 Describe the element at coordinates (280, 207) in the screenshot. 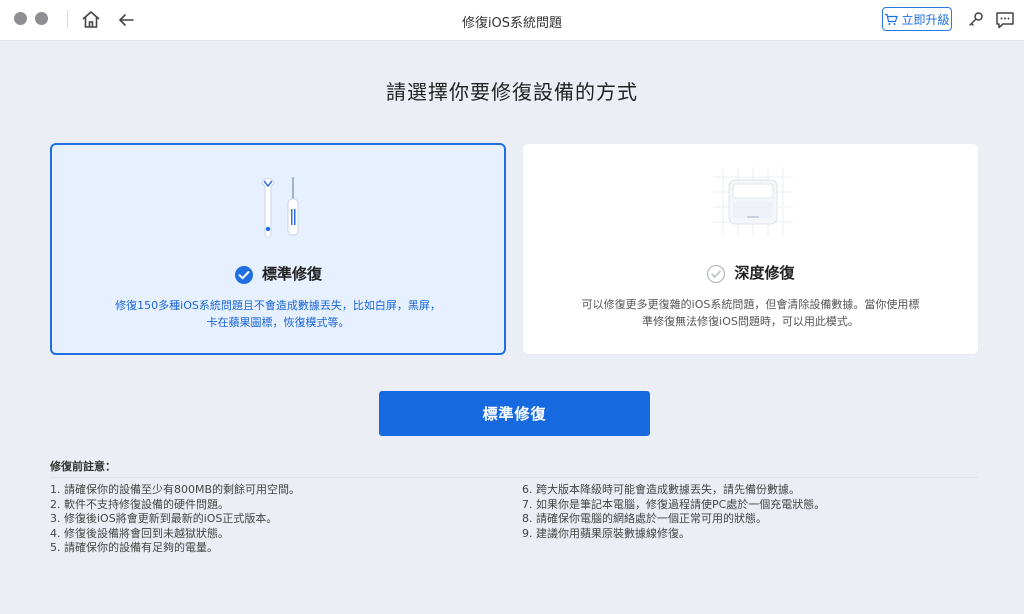

I see `repair-tools-icon` at that location.